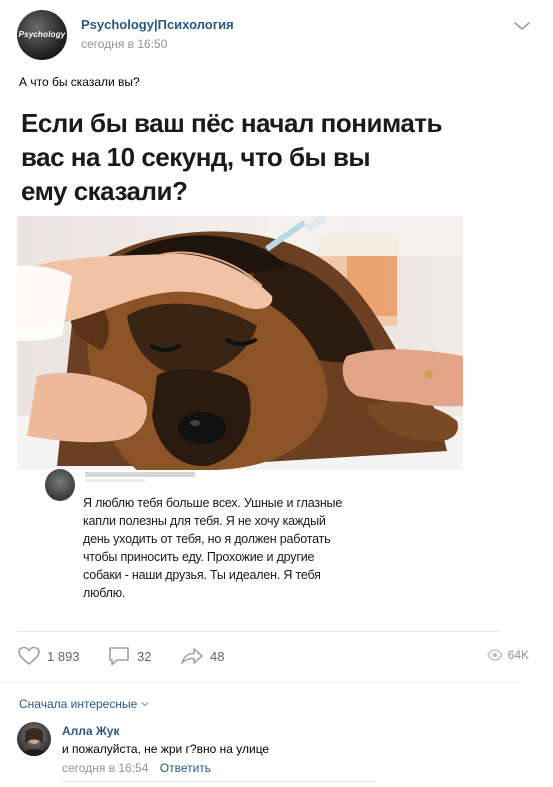 This screenshot has height=787, width=553. Describe the element at coordinates (185, 768) in the screenshot. I see `reply-link: Ответить` at that location.